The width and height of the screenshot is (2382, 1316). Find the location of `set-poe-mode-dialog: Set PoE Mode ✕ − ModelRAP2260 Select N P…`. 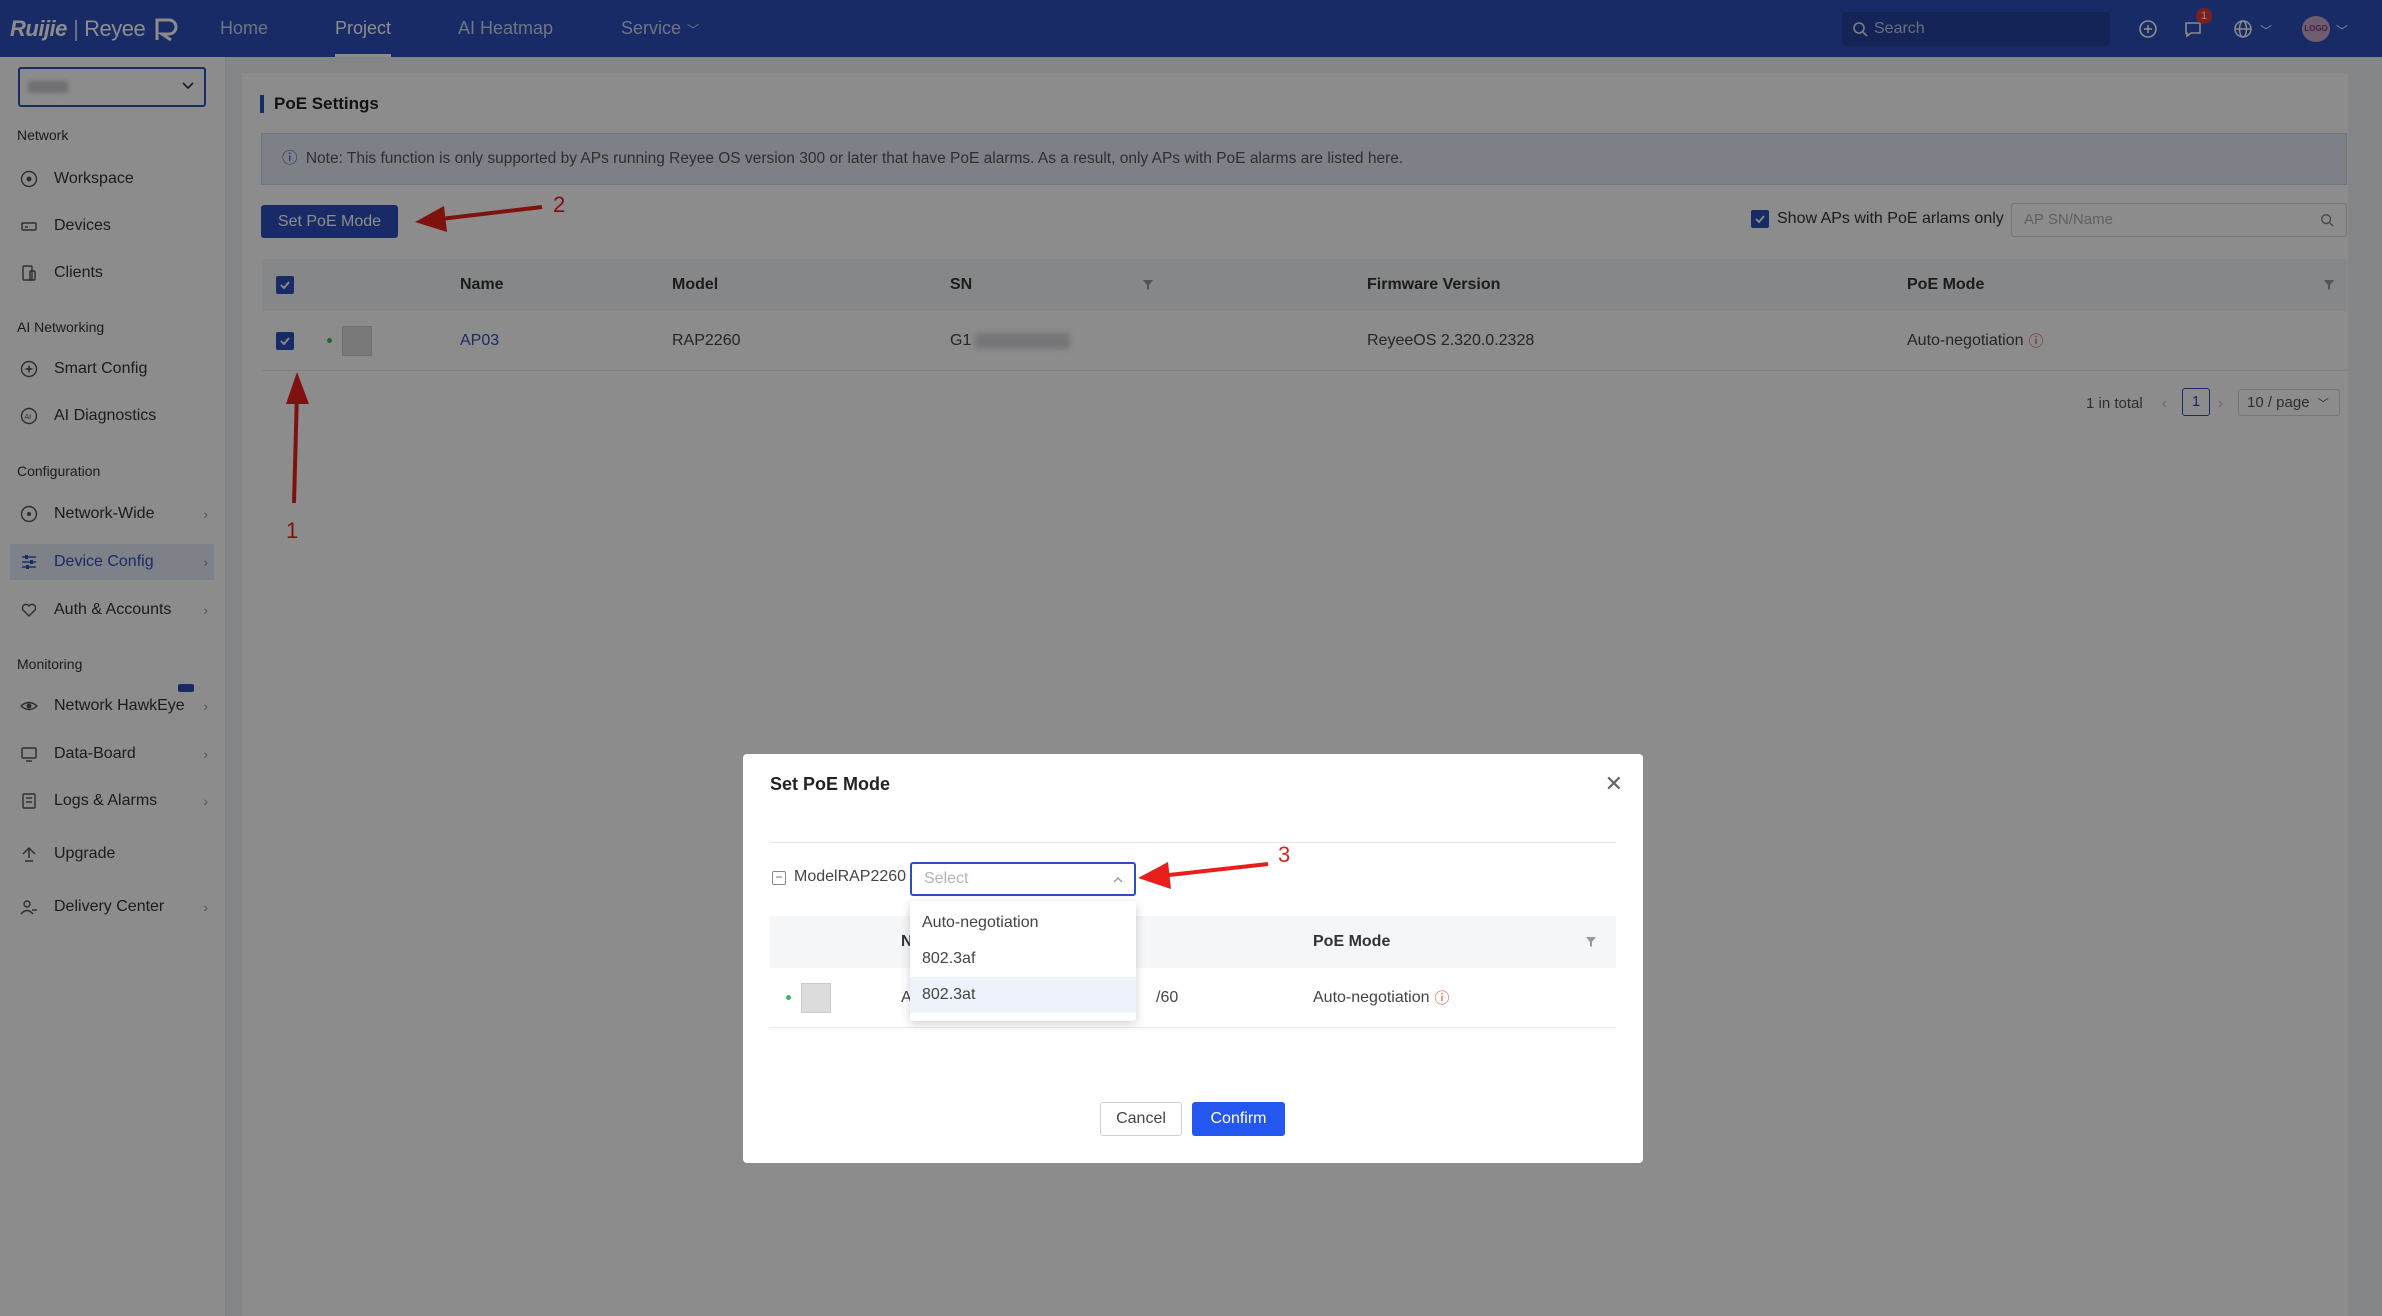

set-poe-mode-dialog: Set PoE Mode ✕ − ModelRAP2260 Select N P… is located at coordinates (1193, 958).